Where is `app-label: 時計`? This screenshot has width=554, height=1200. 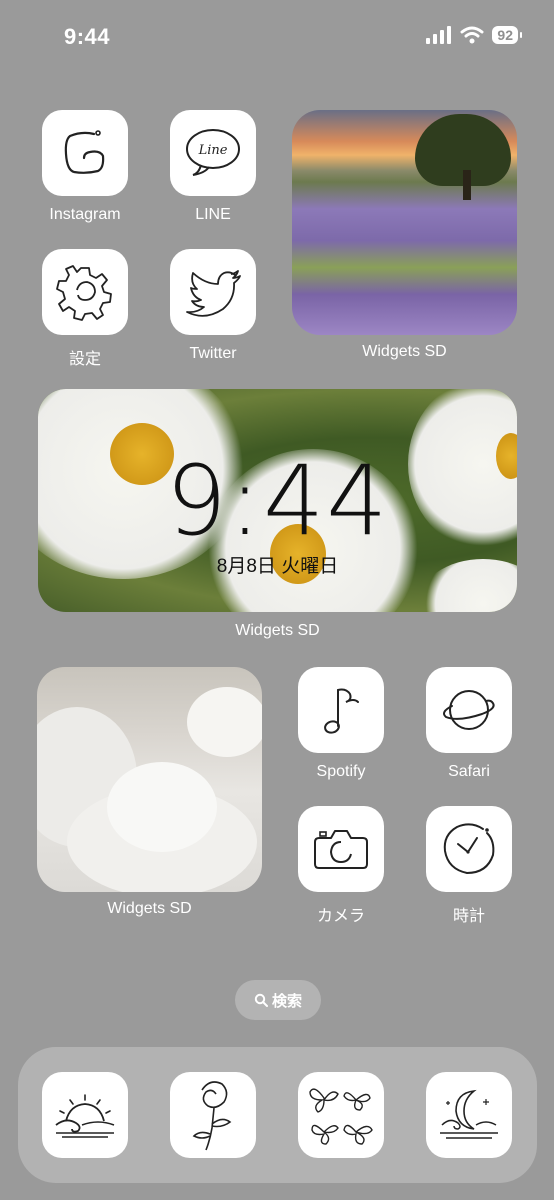
app-label: 時計 is located at coordinates (468, 916).